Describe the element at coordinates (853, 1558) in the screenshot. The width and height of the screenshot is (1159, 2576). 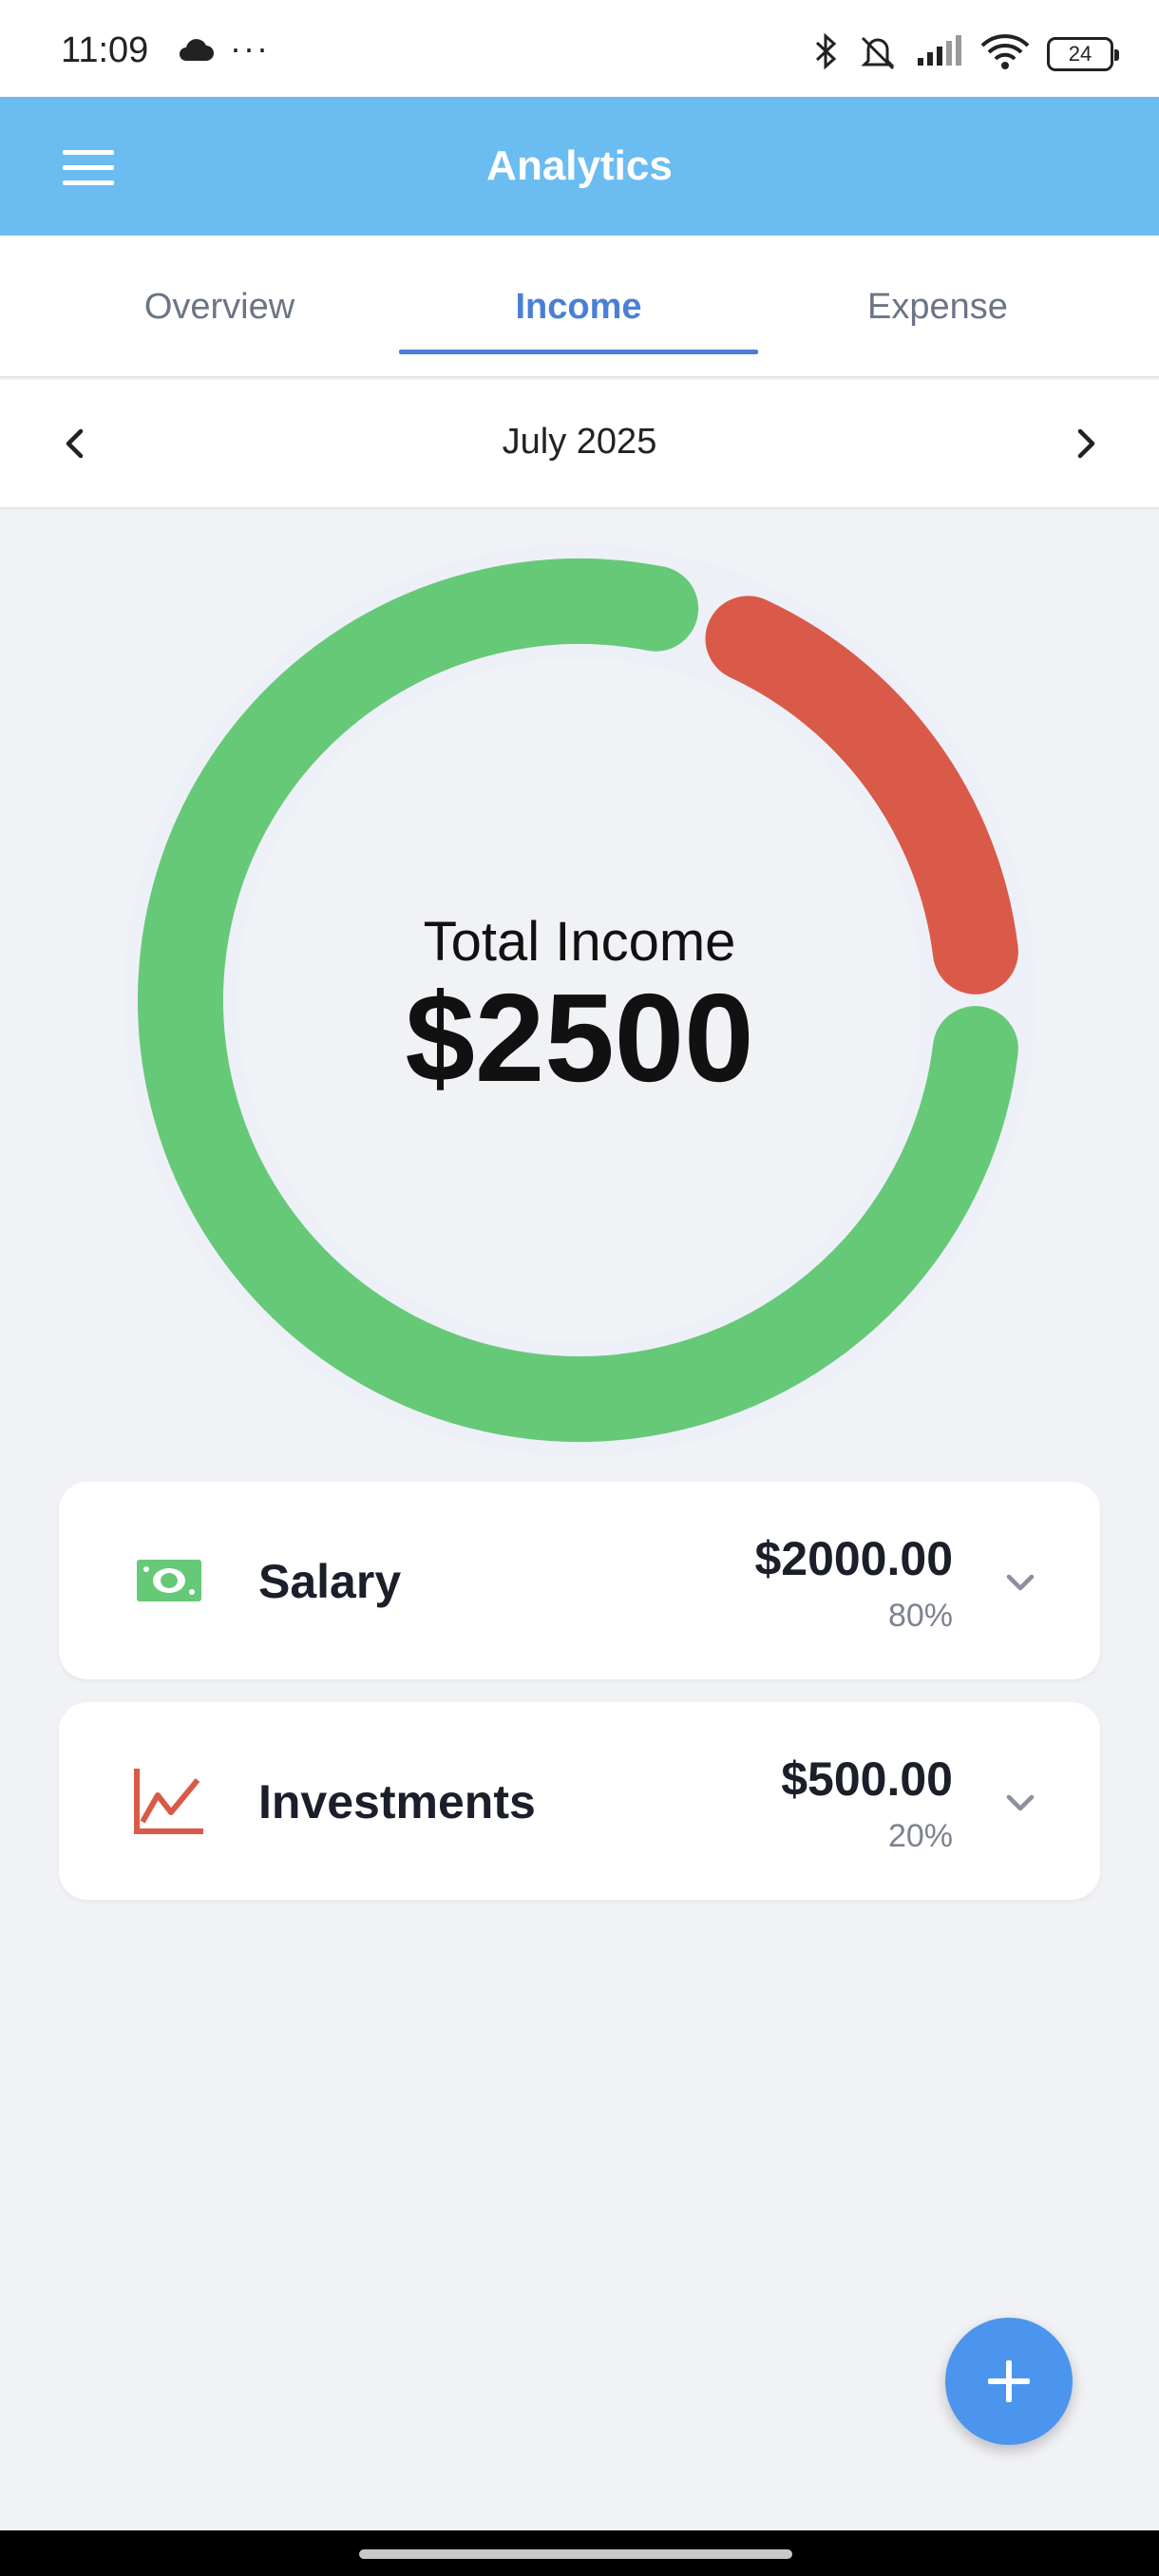
I see `category-amount: $2000.00` at that location.